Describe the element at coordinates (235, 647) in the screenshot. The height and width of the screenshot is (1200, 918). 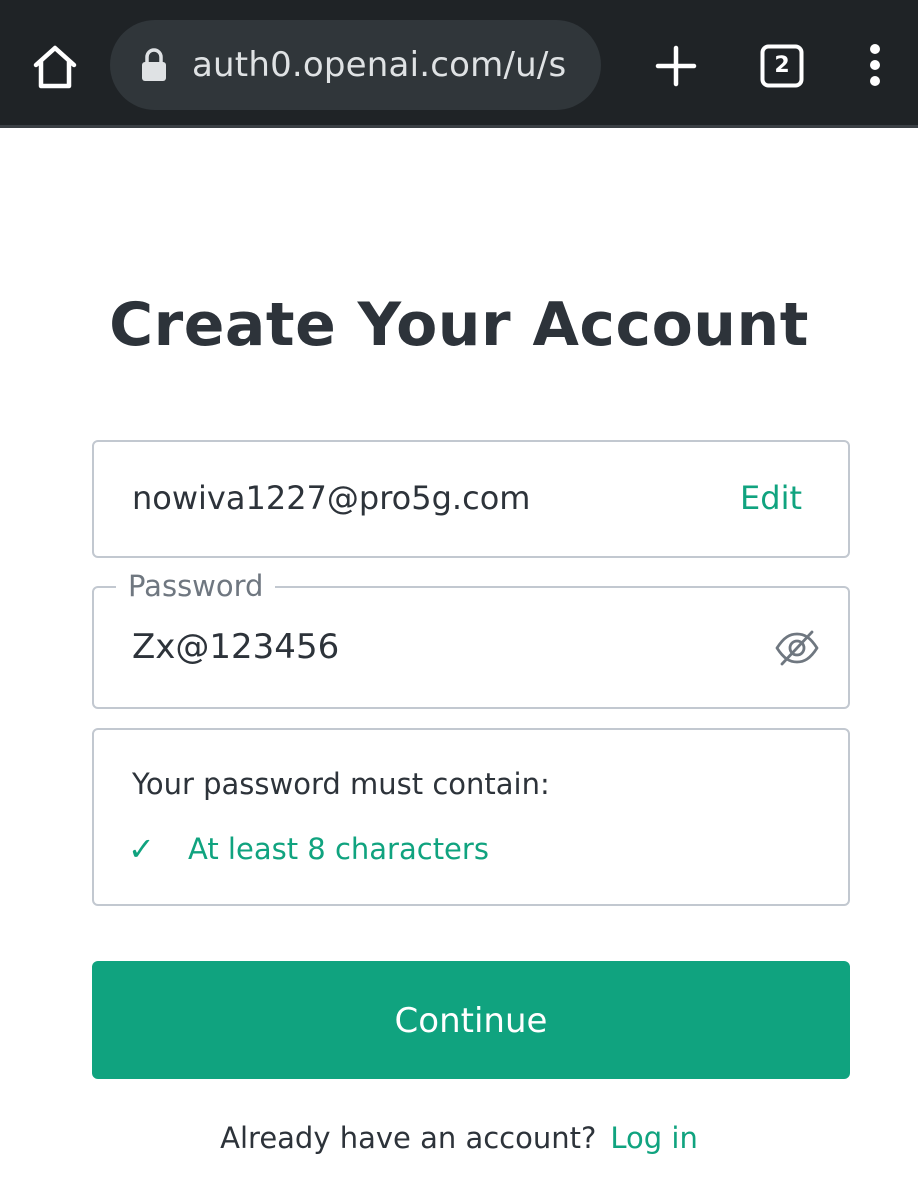
I see `password-input: Zx@123456` at that location.